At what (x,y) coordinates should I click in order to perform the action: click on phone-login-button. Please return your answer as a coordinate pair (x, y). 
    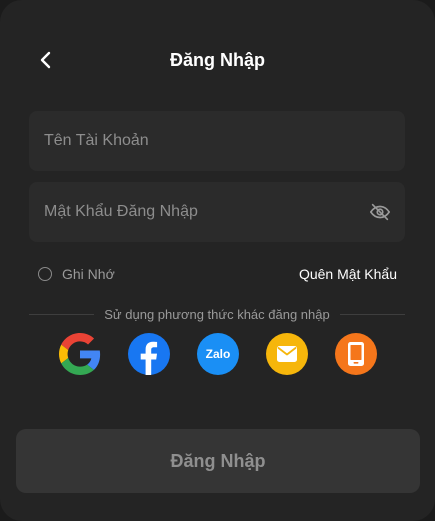
    Looking at the image, I should click on (356, 354).